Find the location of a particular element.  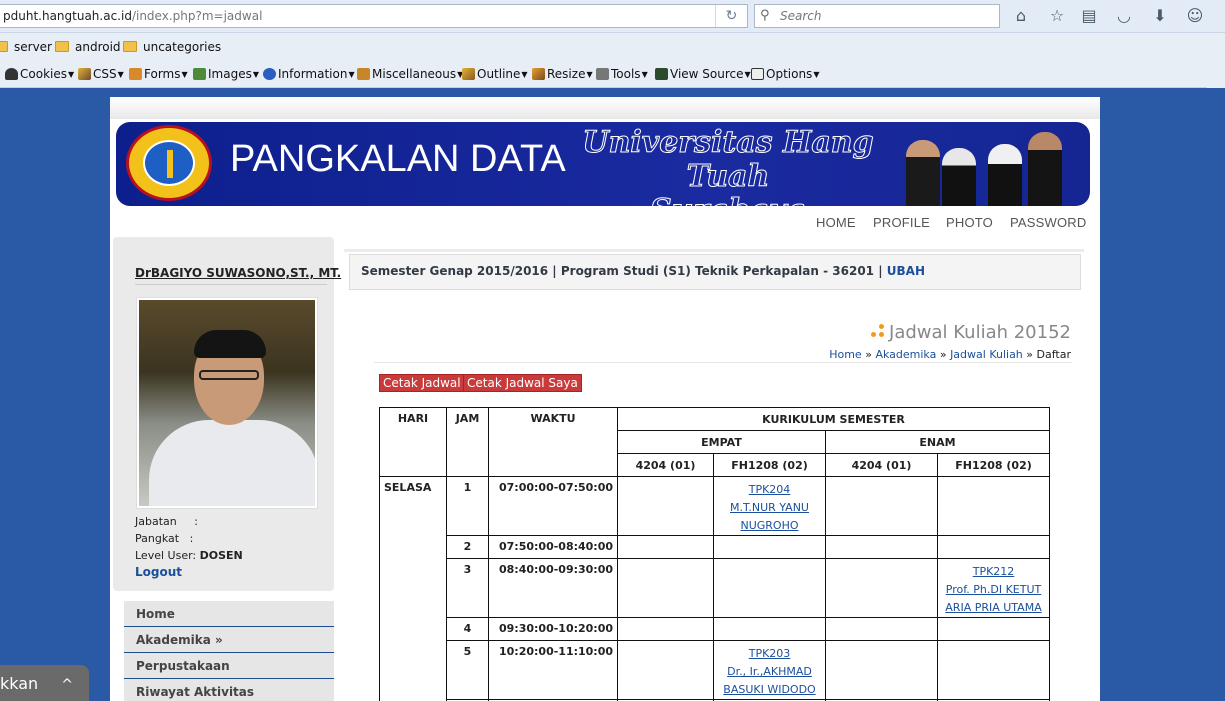

waktu-cell: 10:20:00-11:10:00 is located at coordinates (553, 670).